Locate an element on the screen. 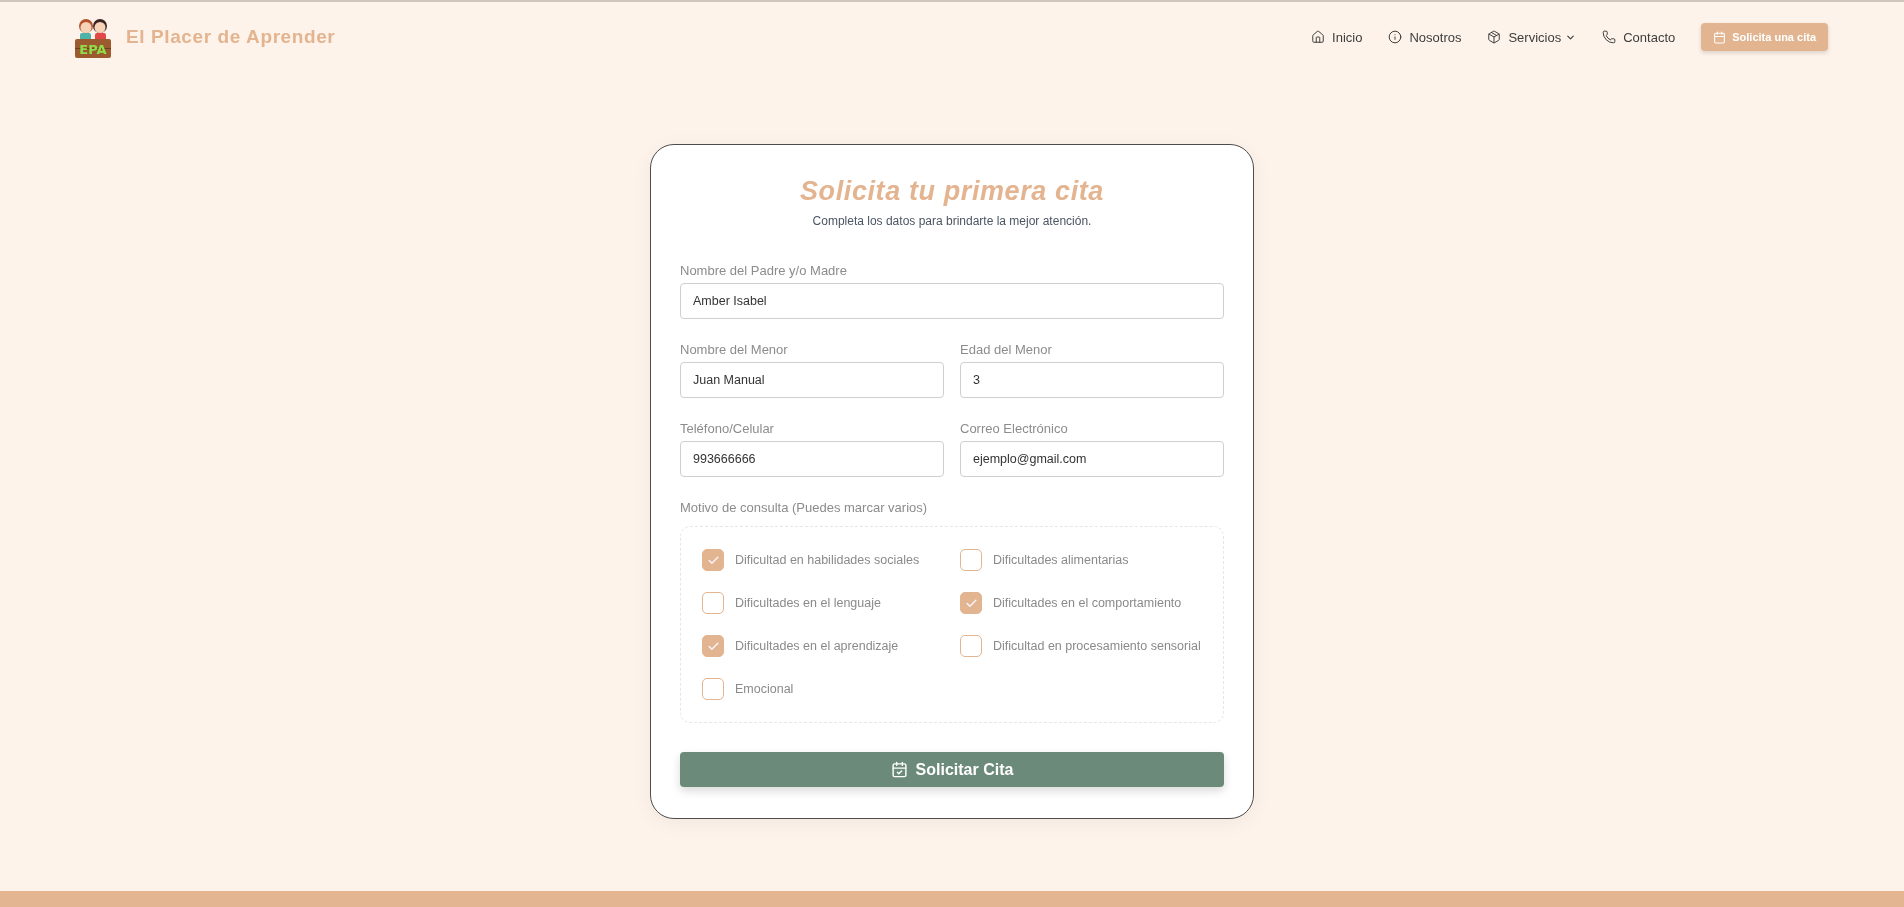 Image resolution: width=1904 pixels, height=907 pixels. field-label: Teléfono/Celular is located at coordinates (727, 429).